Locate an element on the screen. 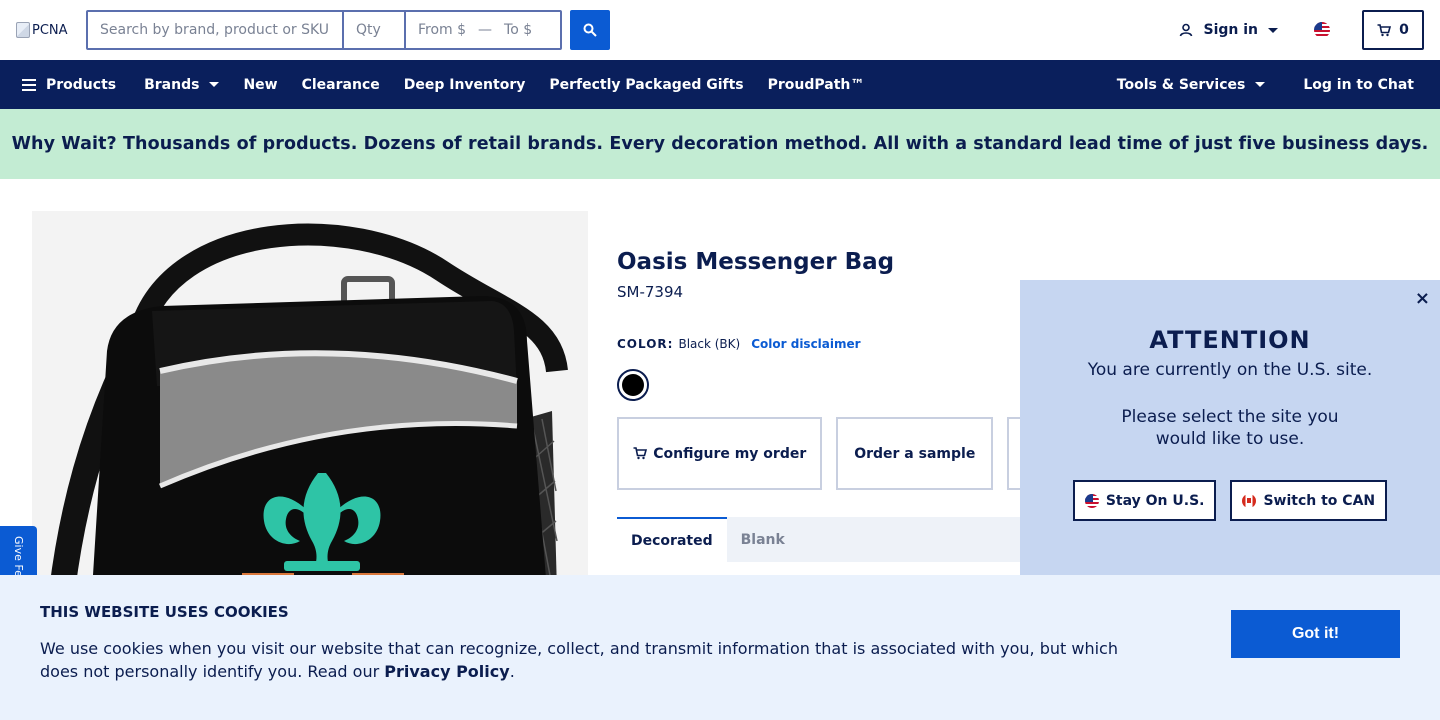  close-icon: × is located at coordinates (1422, 298).